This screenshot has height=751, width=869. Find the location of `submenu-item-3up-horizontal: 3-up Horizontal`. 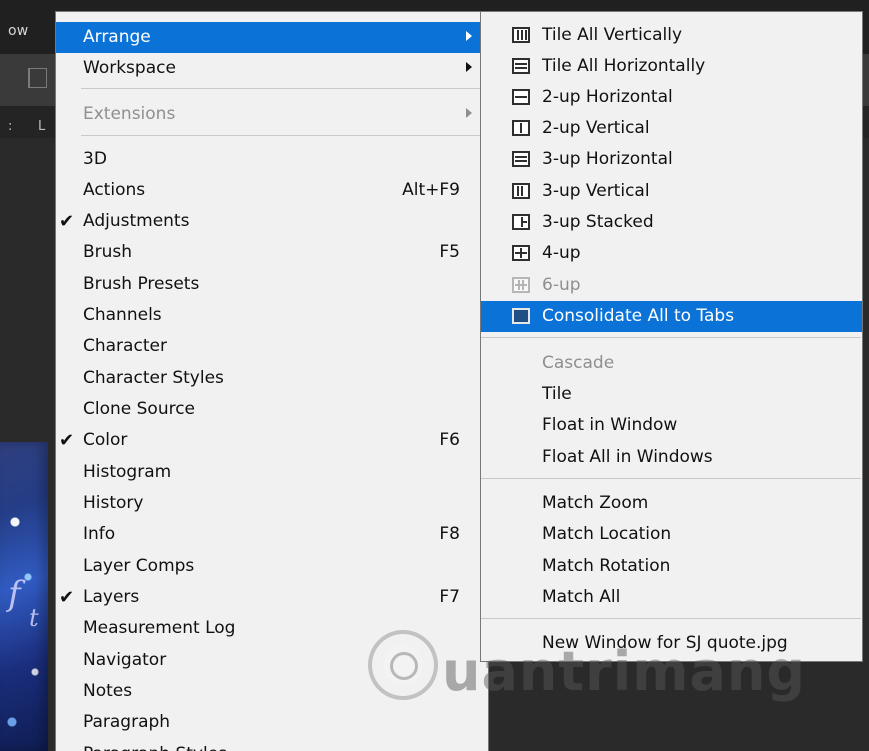

submenu-item-3up-horizontal: 3-up Horizontal is located at coordinates (671, 159).